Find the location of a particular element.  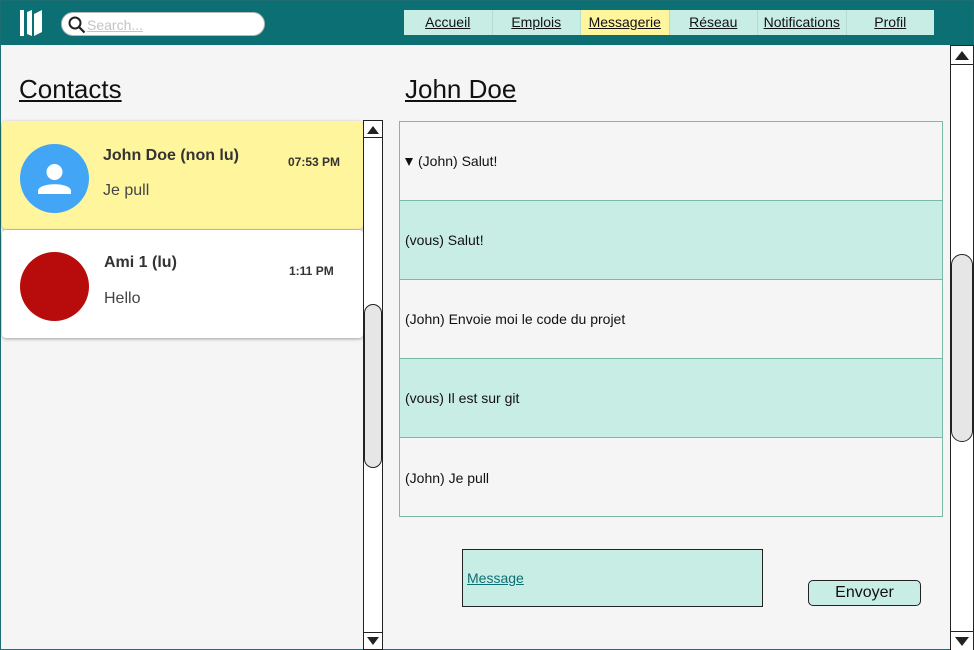

contact-preview: Je pull is located at coordinates (126, 190).